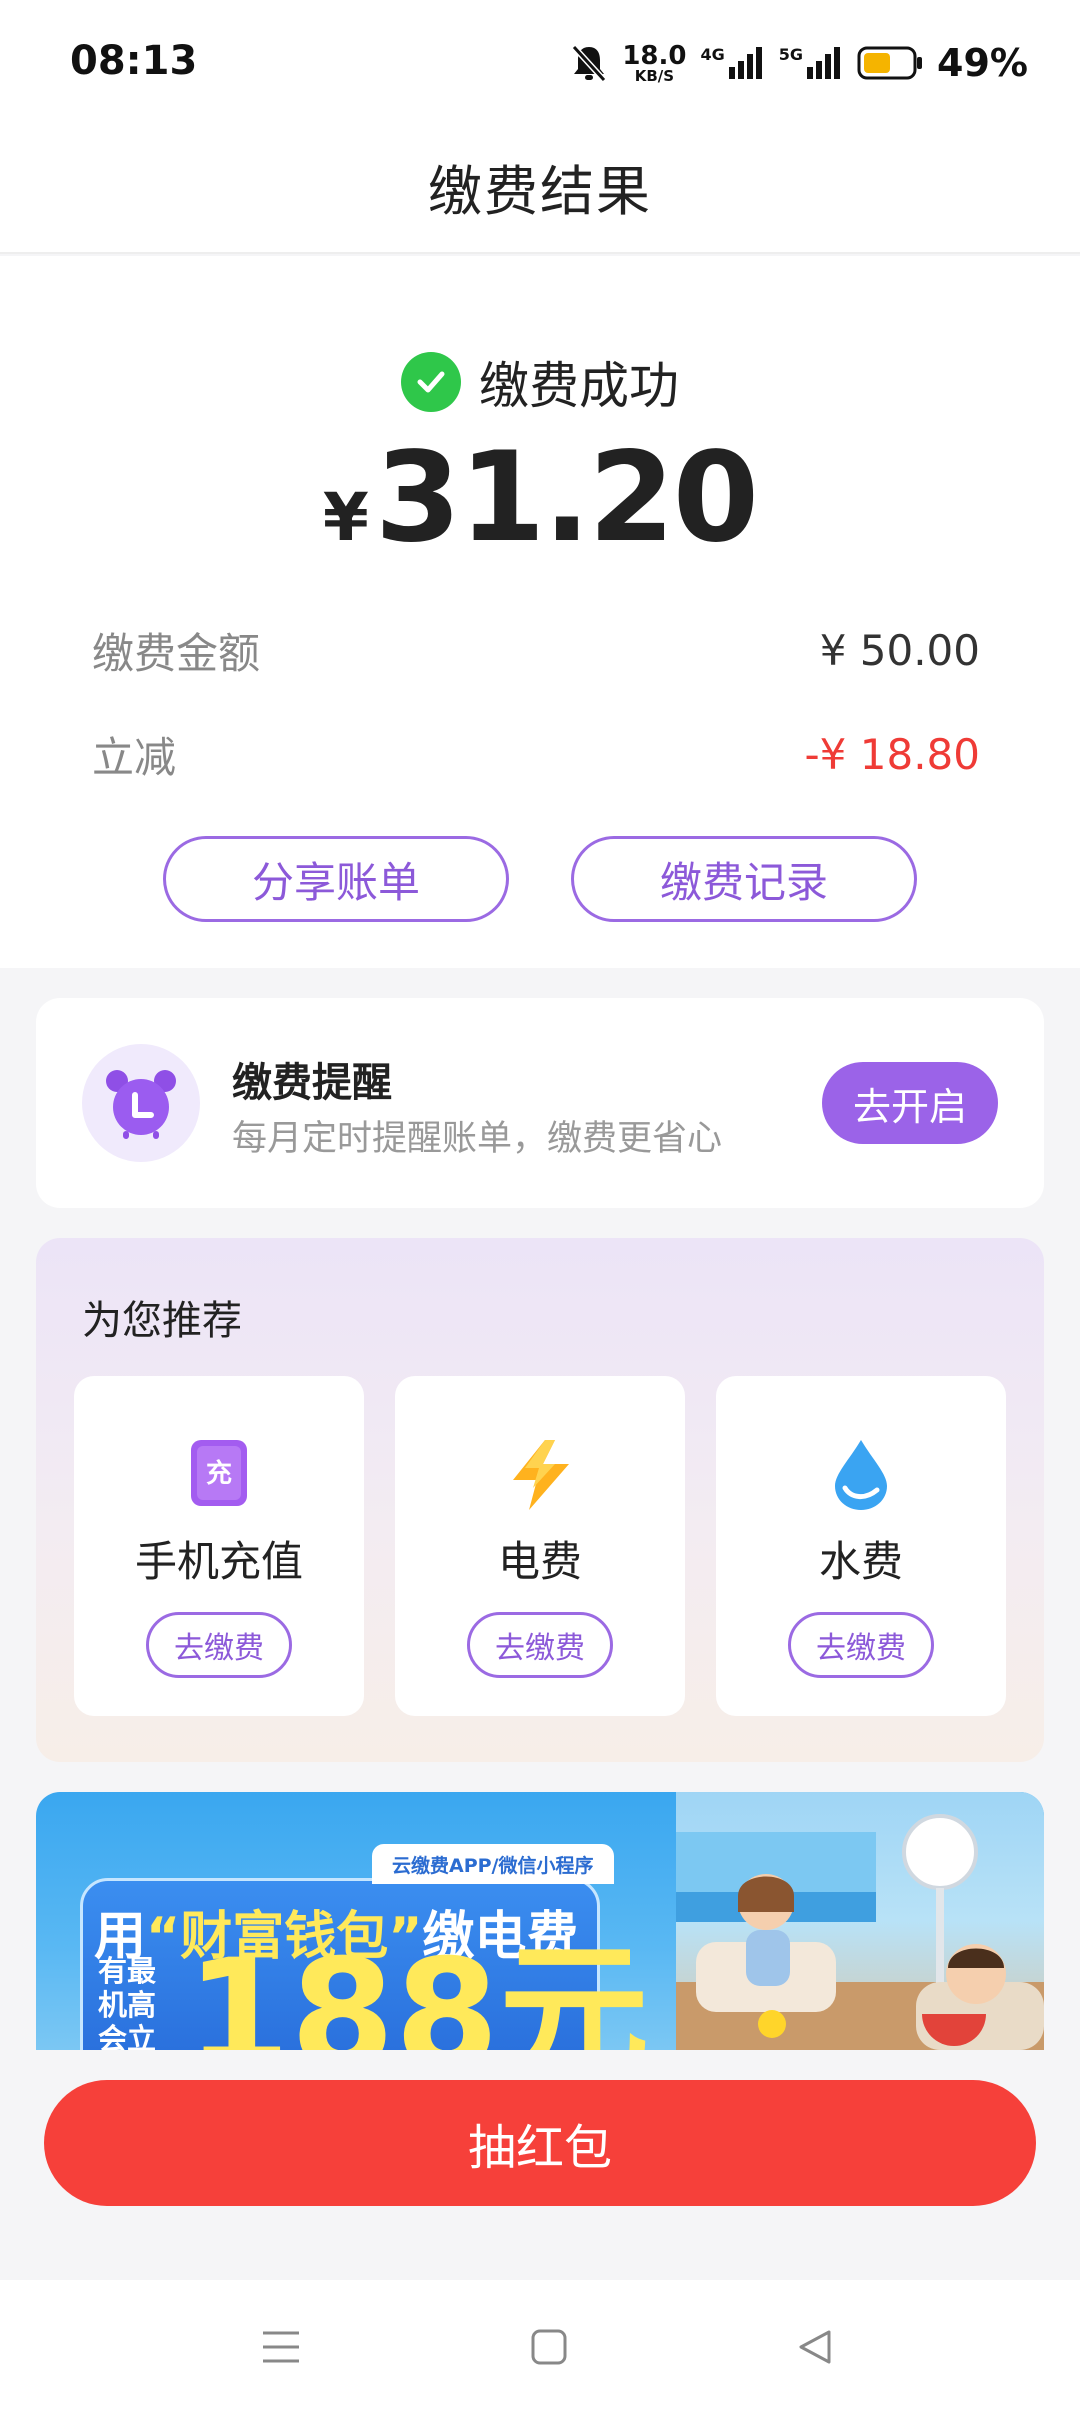 Image resolution: width=1080 pixels, height=2414 pixels. Describe the element at coordinates (791, 54) in the screenshot. I see `signal-5g-label: 5G` at that location.